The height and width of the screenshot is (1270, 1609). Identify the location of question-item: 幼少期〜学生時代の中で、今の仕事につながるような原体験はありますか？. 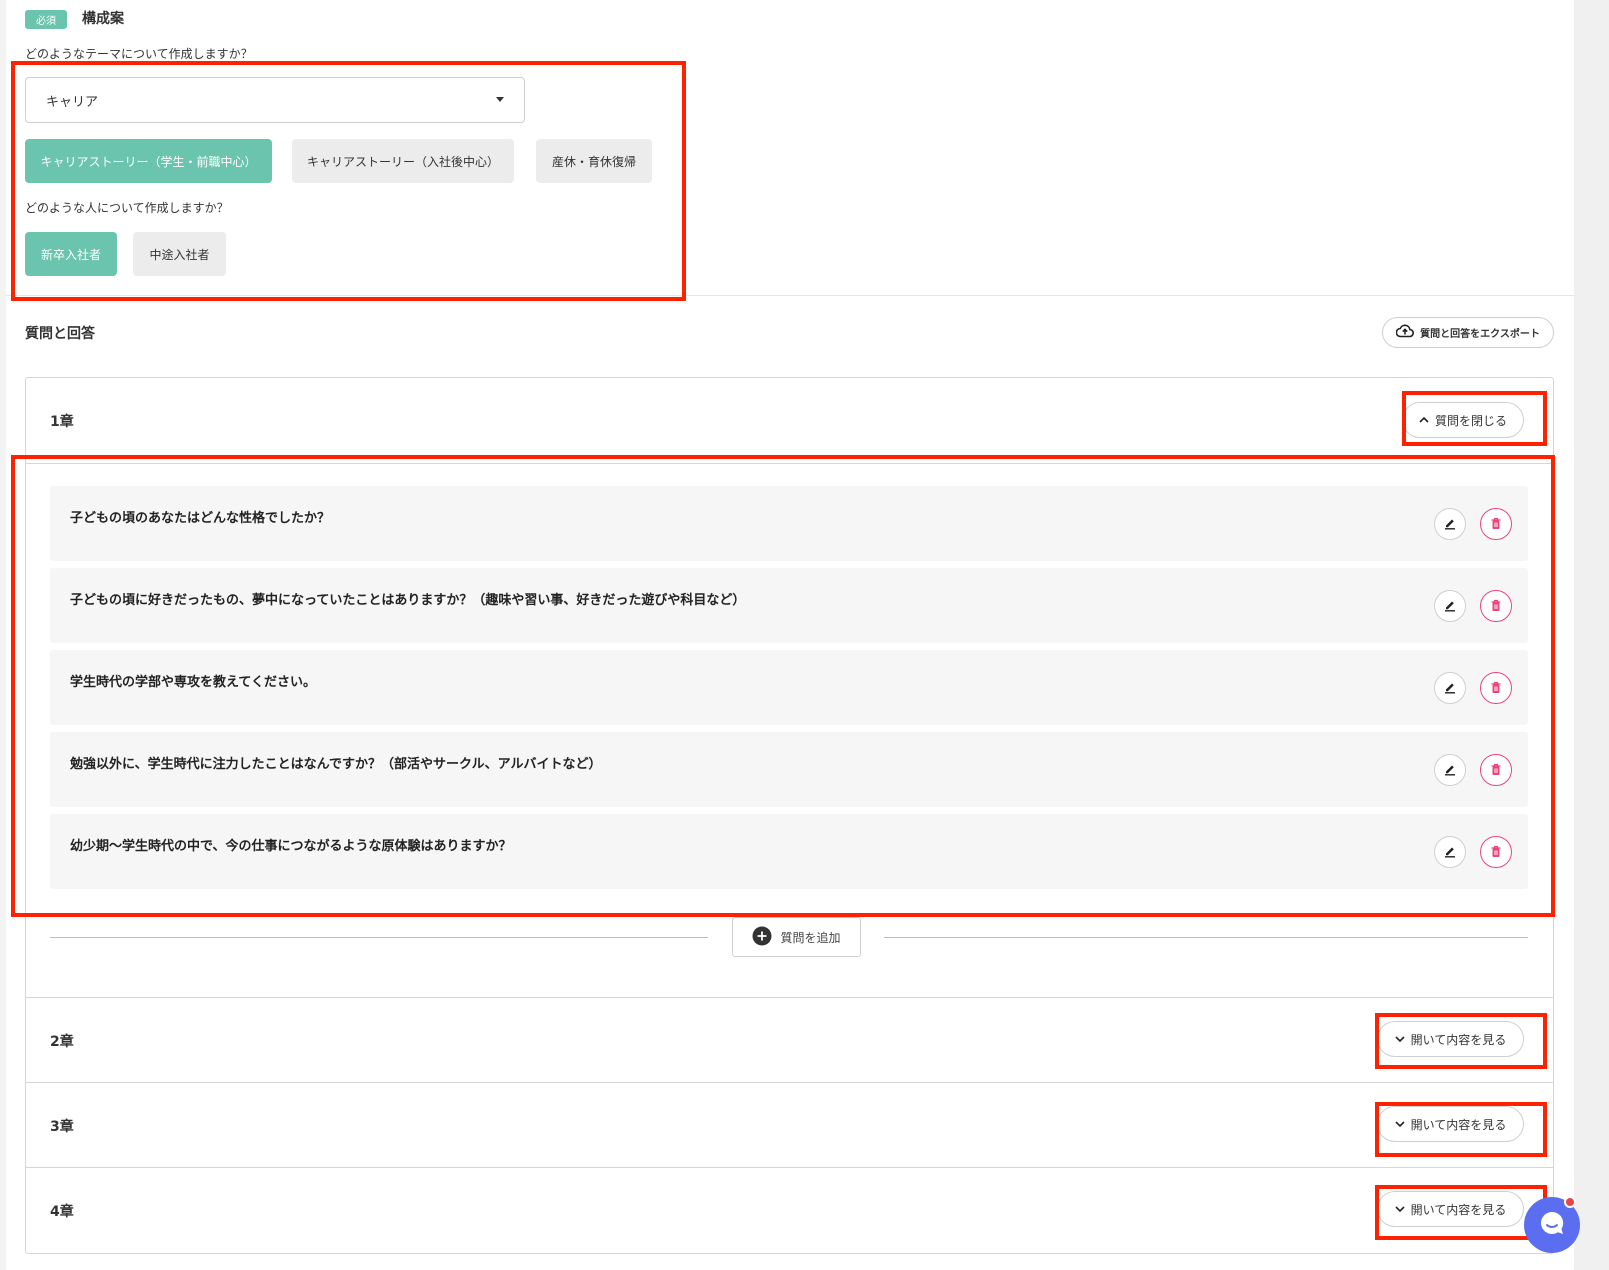
(789, 851).